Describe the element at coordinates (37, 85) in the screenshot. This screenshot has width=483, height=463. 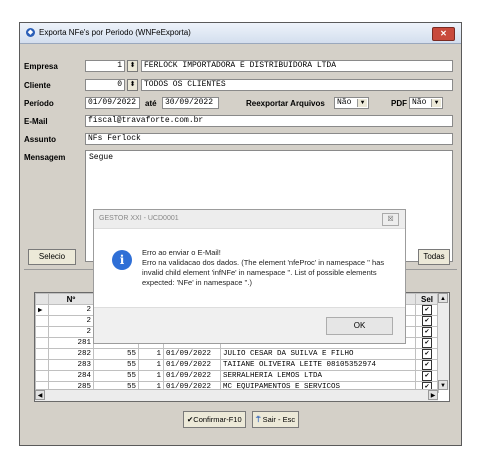
I see `cliente-label: Cliente` at that location.